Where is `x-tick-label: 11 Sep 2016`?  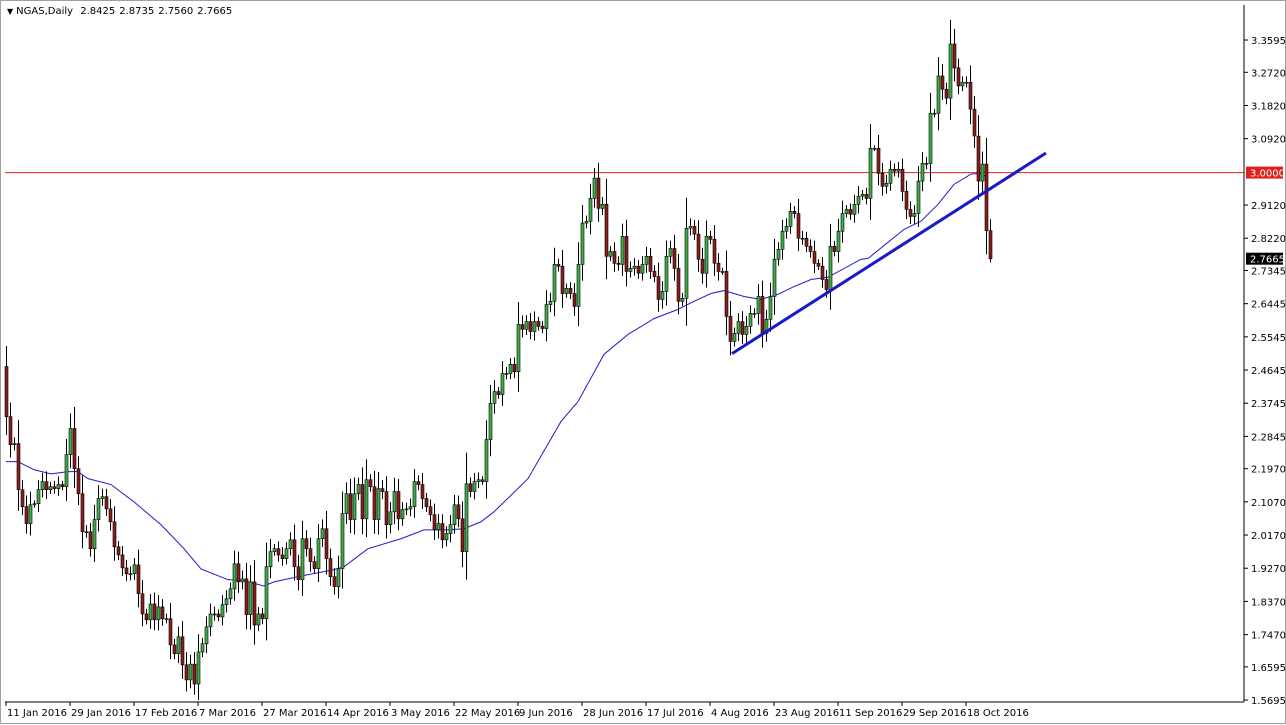
x-tick-label: 11 Sep 2016 is located at coordinates (870, 713).